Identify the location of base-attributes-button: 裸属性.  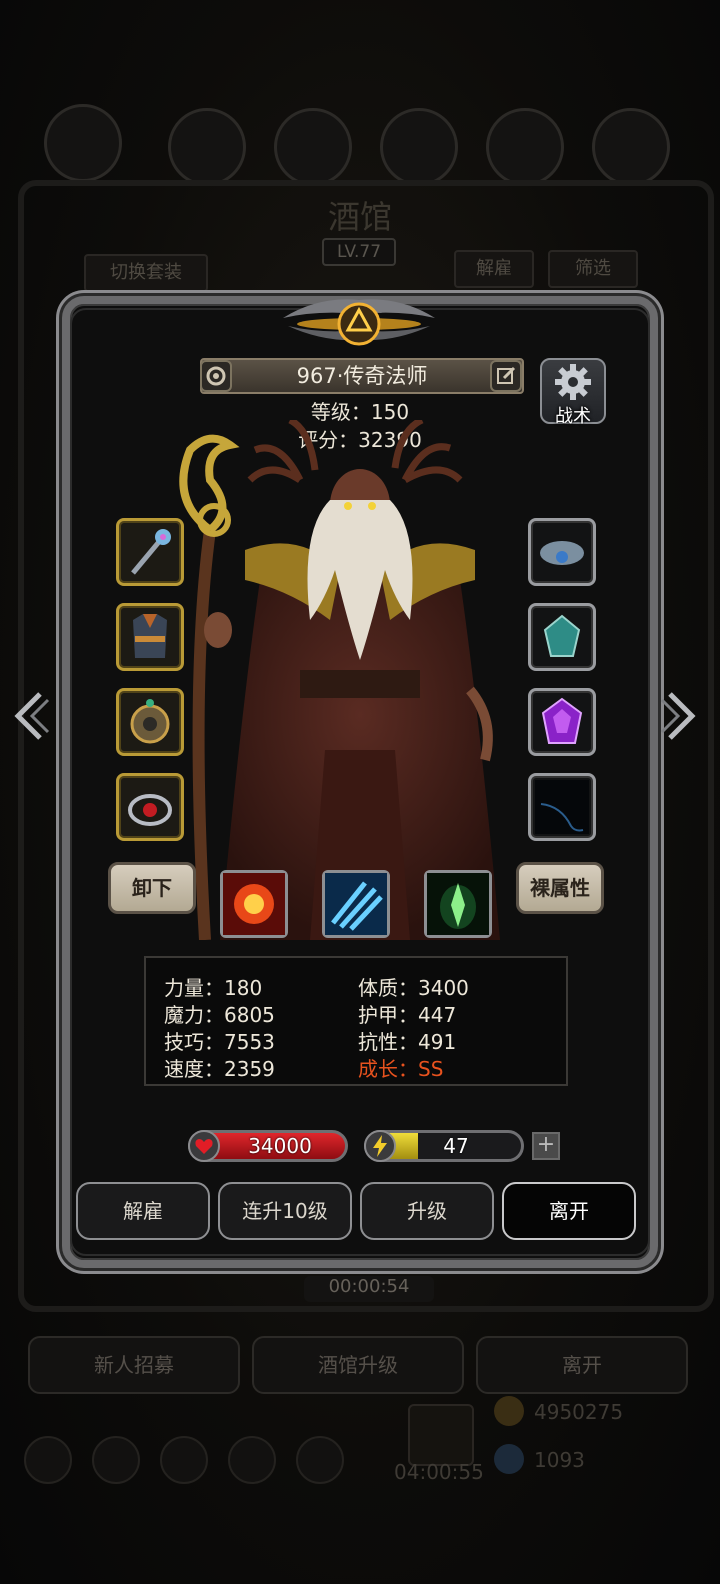
(560, 888).